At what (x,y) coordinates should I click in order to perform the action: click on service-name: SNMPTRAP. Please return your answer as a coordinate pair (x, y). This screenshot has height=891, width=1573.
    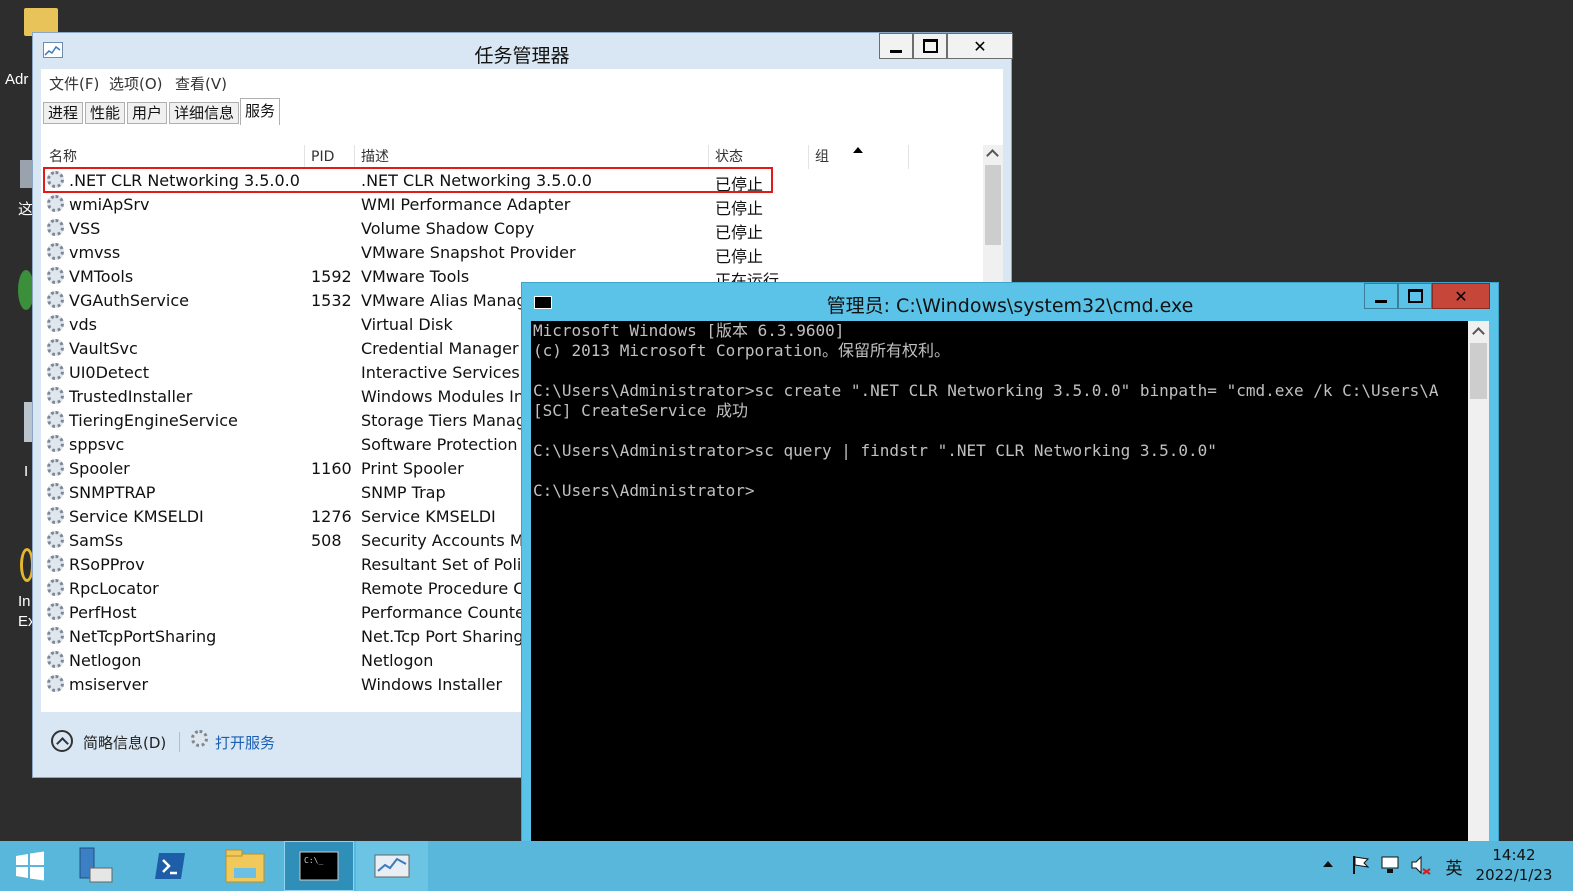
    Looking at the image, I should click on (112, 492).